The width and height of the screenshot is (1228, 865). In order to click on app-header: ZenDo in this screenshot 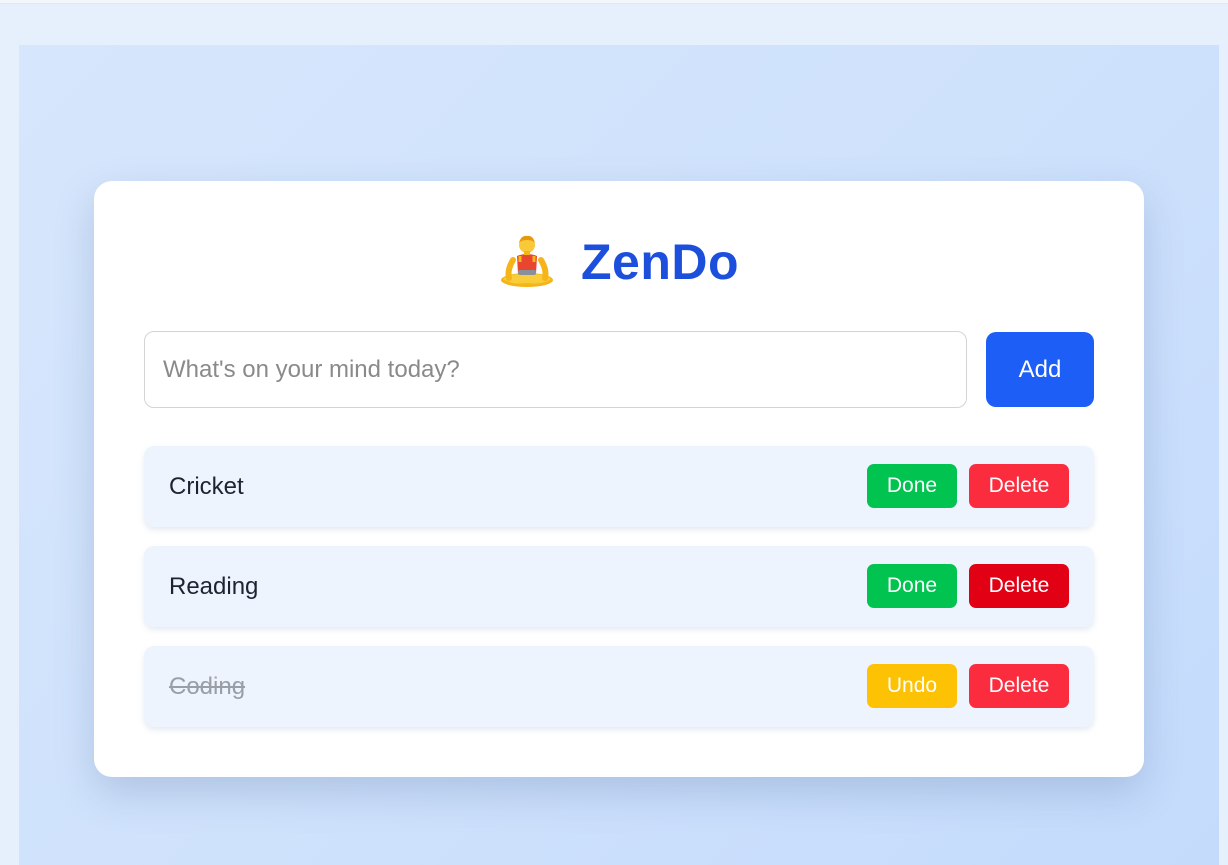, I will do `click(619, 262)`.